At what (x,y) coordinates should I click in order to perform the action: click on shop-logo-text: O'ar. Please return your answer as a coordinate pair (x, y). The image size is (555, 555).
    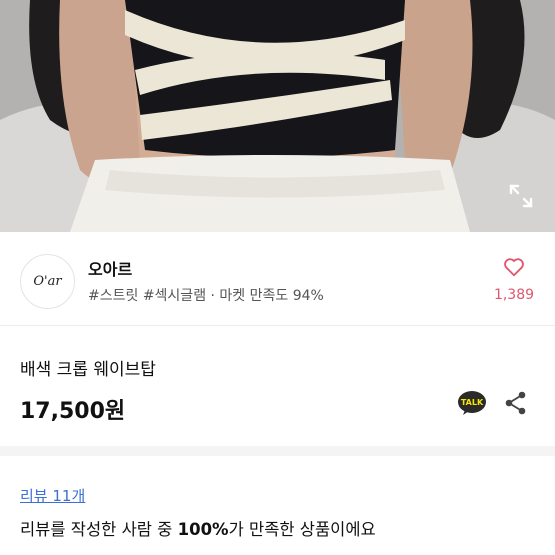
    Looking at the image, I should click on (47, 281).